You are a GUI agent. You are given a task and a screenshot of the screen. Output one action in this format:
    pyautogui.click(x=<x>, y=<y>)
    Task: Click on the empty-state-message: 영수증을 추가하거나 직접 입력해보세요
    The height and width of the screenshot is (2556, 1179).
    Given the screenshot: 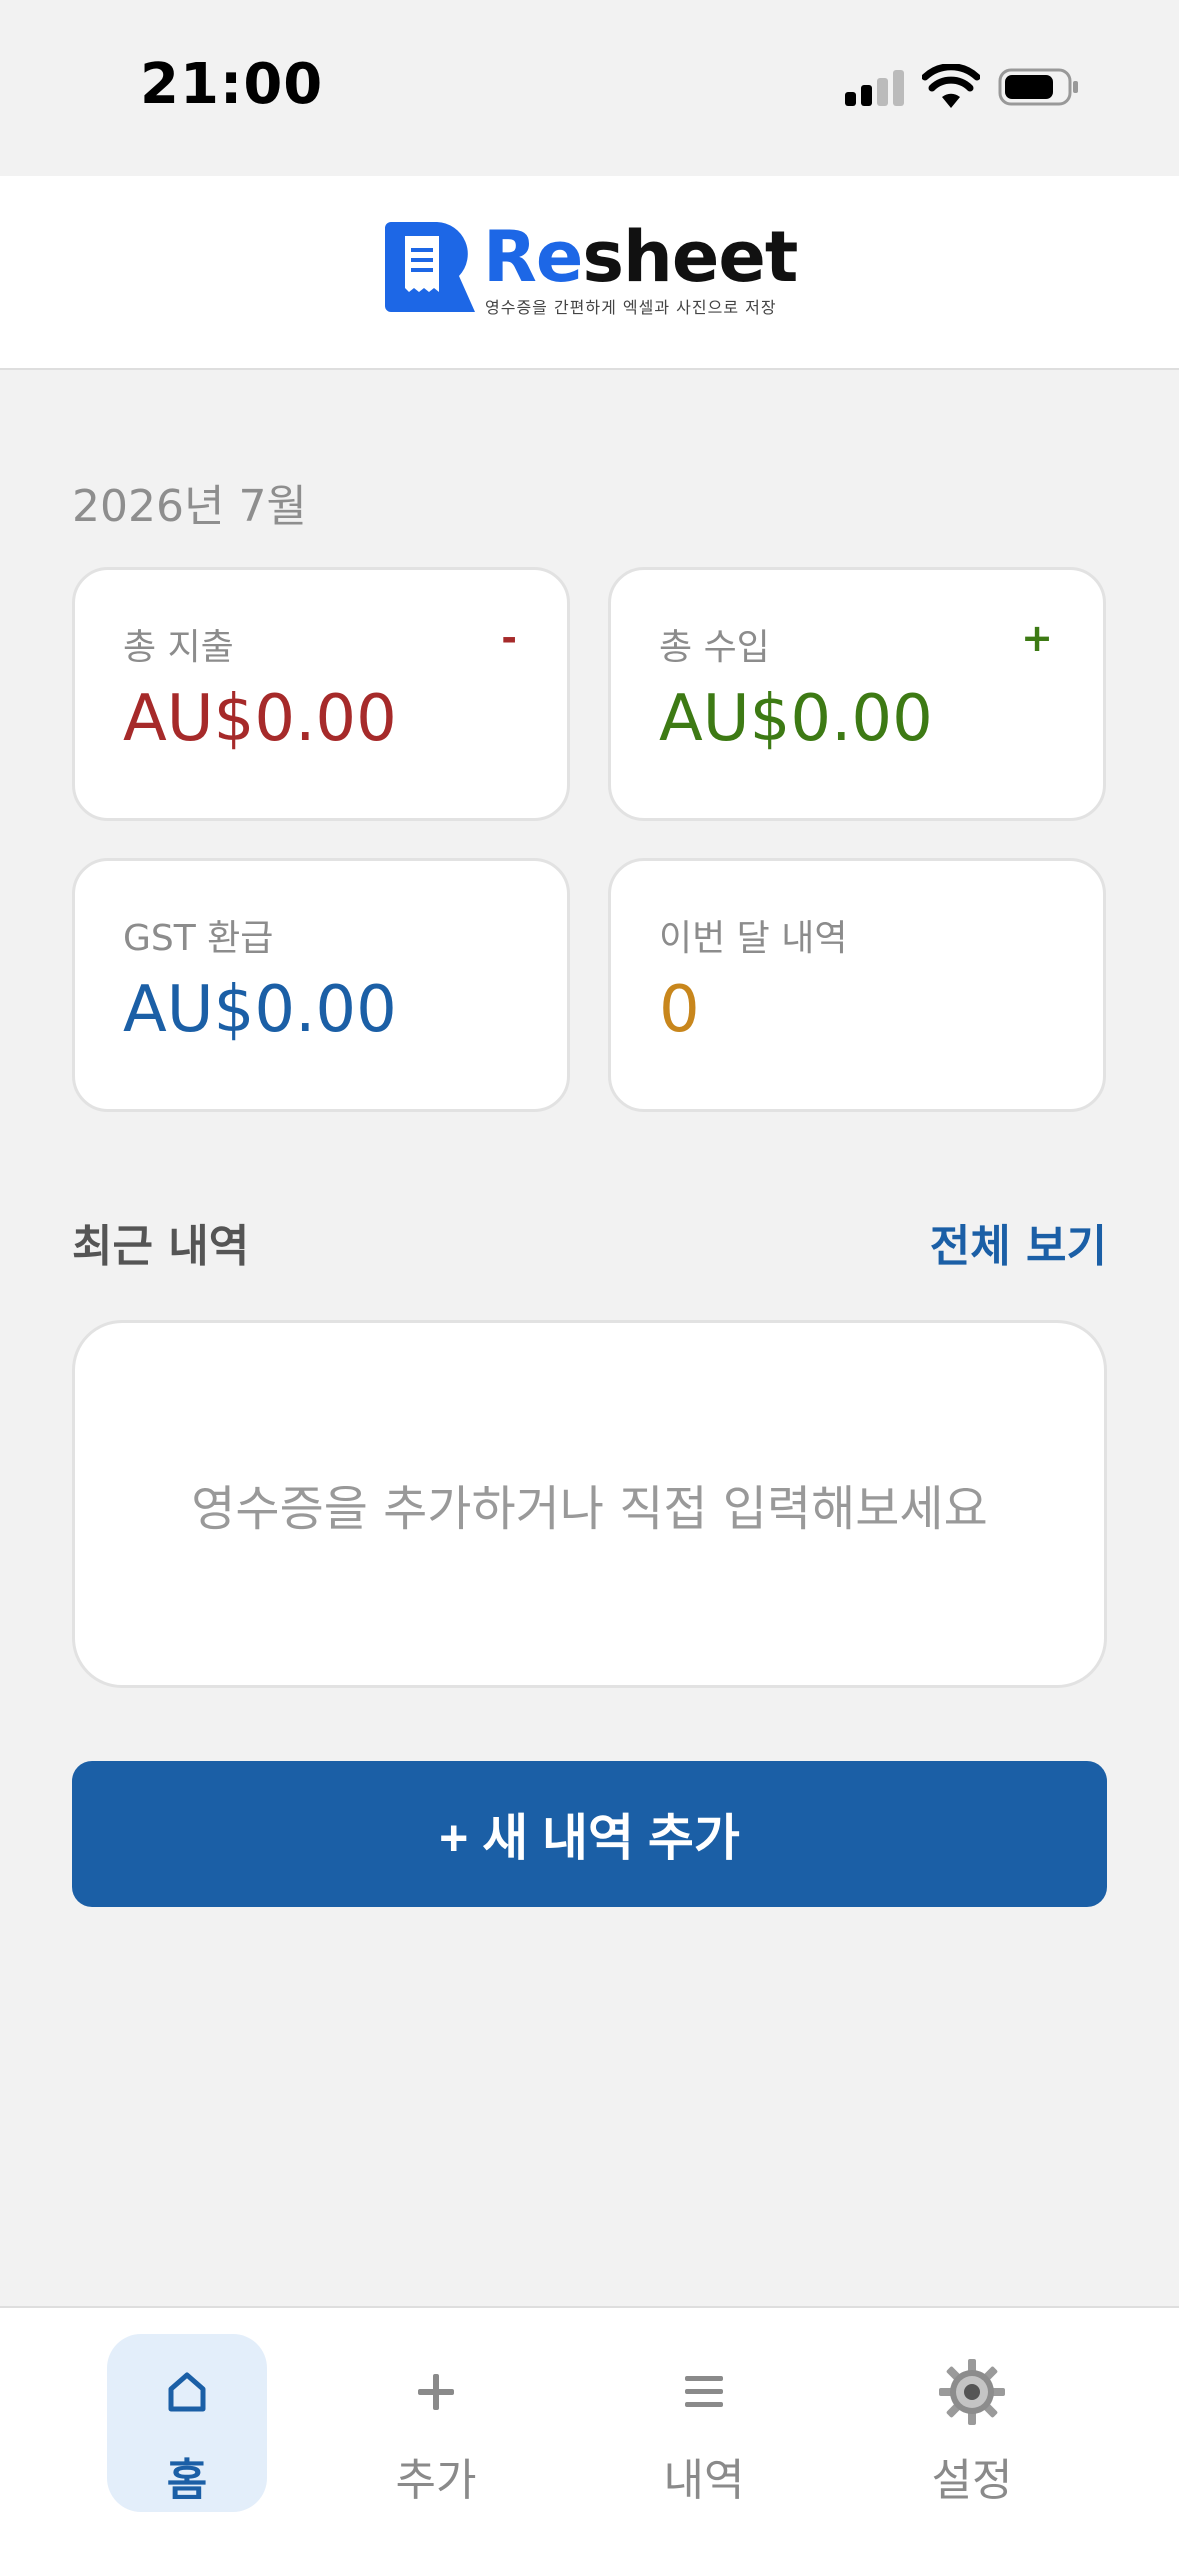 What is the action you would take?
    pyautogui.click(x=589, y=1509)
    